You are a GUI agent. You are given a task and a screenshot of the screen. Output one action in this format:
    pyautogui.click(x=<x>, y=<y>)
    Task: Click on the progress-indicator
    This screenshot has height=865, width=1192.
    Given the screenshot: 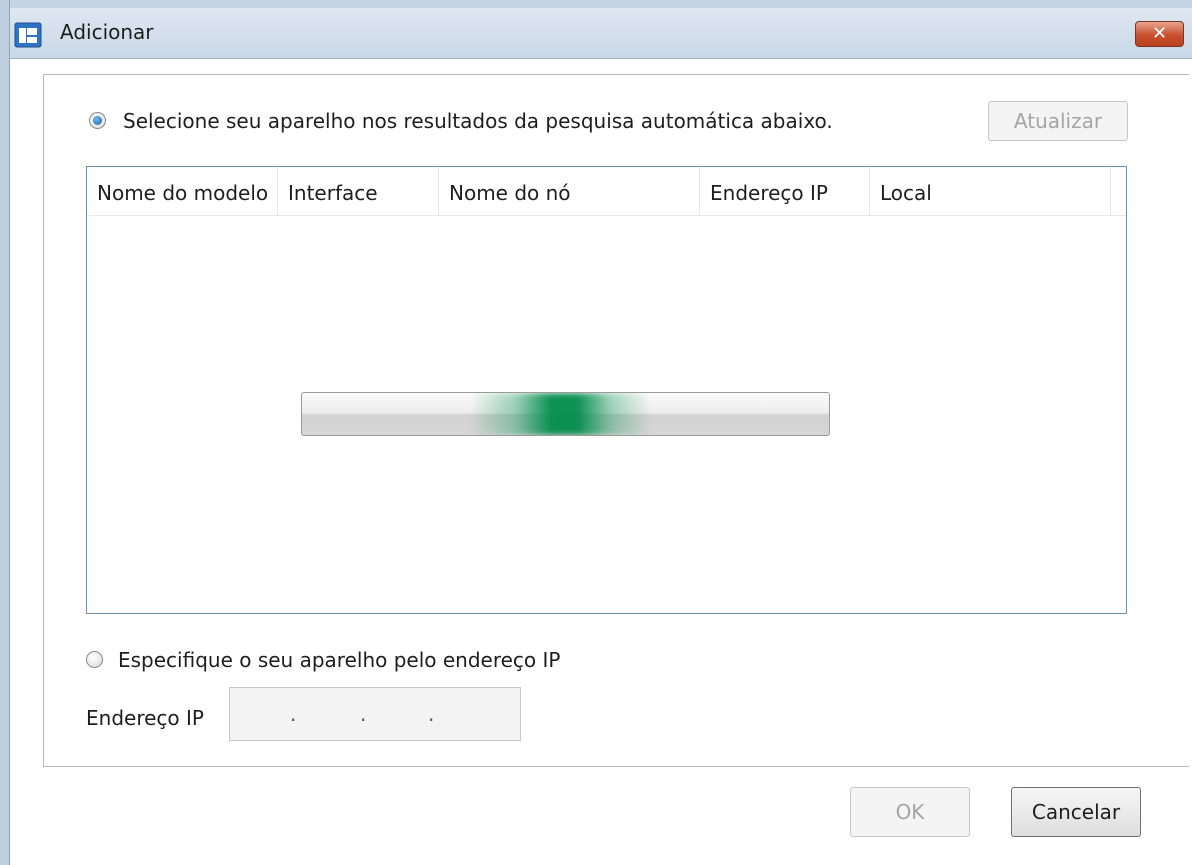 What is the action you would take?
    pyautogui.click(x=560, y=414)
    